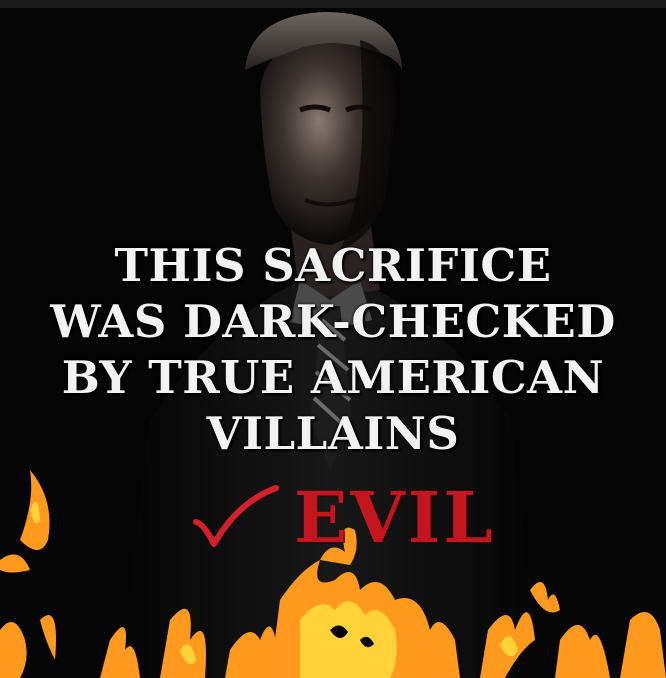 The image size is (666, 678). Describe the element at coordinates (395, 517) in the screenshot. I see `evil-label: EVIL` at that location.